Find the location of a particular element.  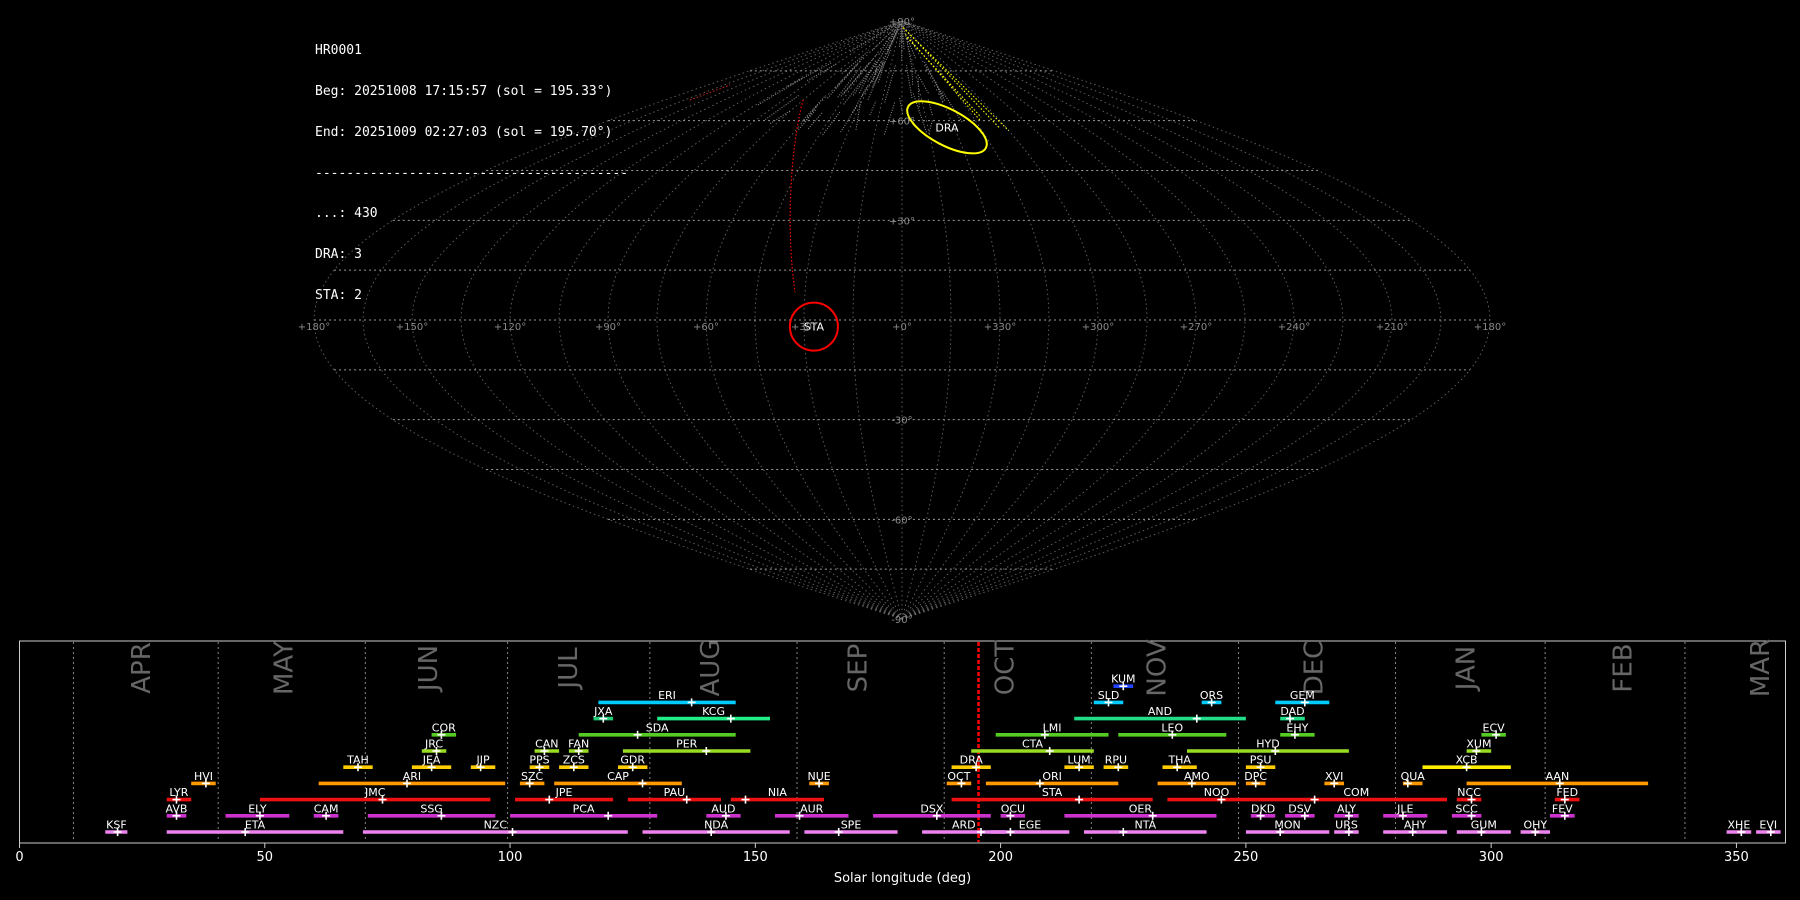

shower-label: XUM is located at coordinates (1478, 744).